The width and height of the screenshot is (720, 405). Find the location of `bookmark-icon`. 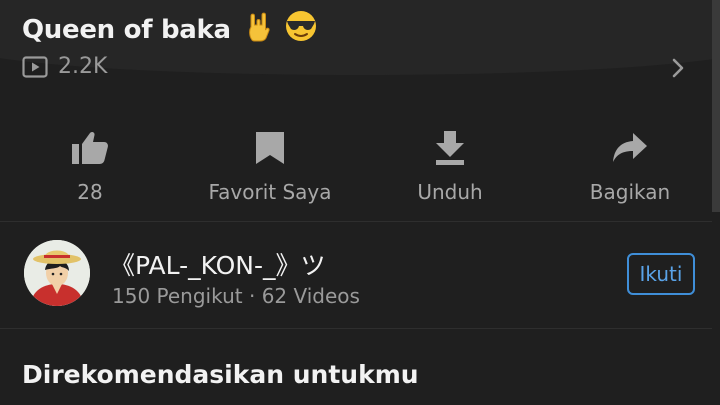

bookmark-icon is located at coordinates (270, 148).